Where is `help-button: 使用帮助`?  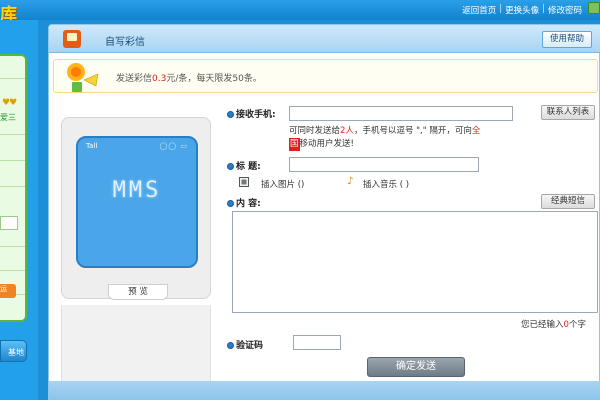
help-button: 使用帮助 is located at coordinates (567, 39).